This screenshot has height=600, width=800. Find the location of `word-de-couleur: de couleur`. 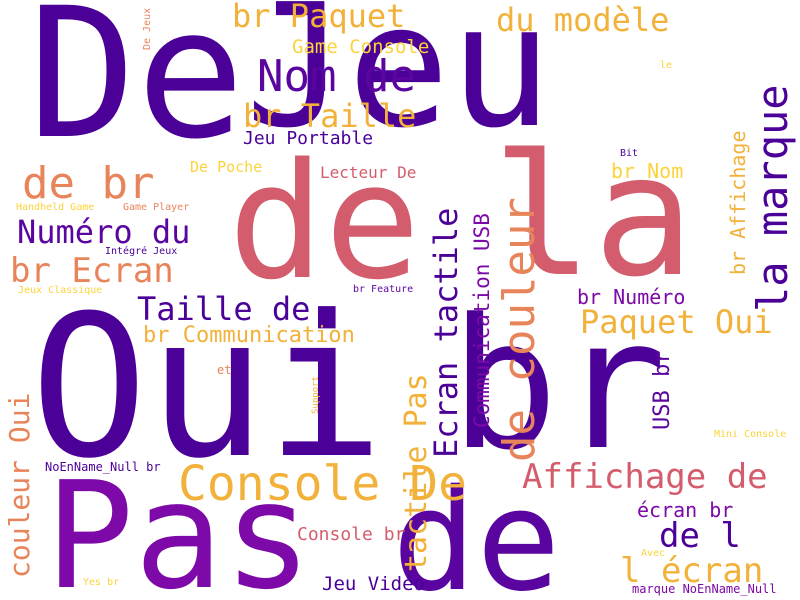

word-de-couleur: de couleur is located at coordinates (519, 329).